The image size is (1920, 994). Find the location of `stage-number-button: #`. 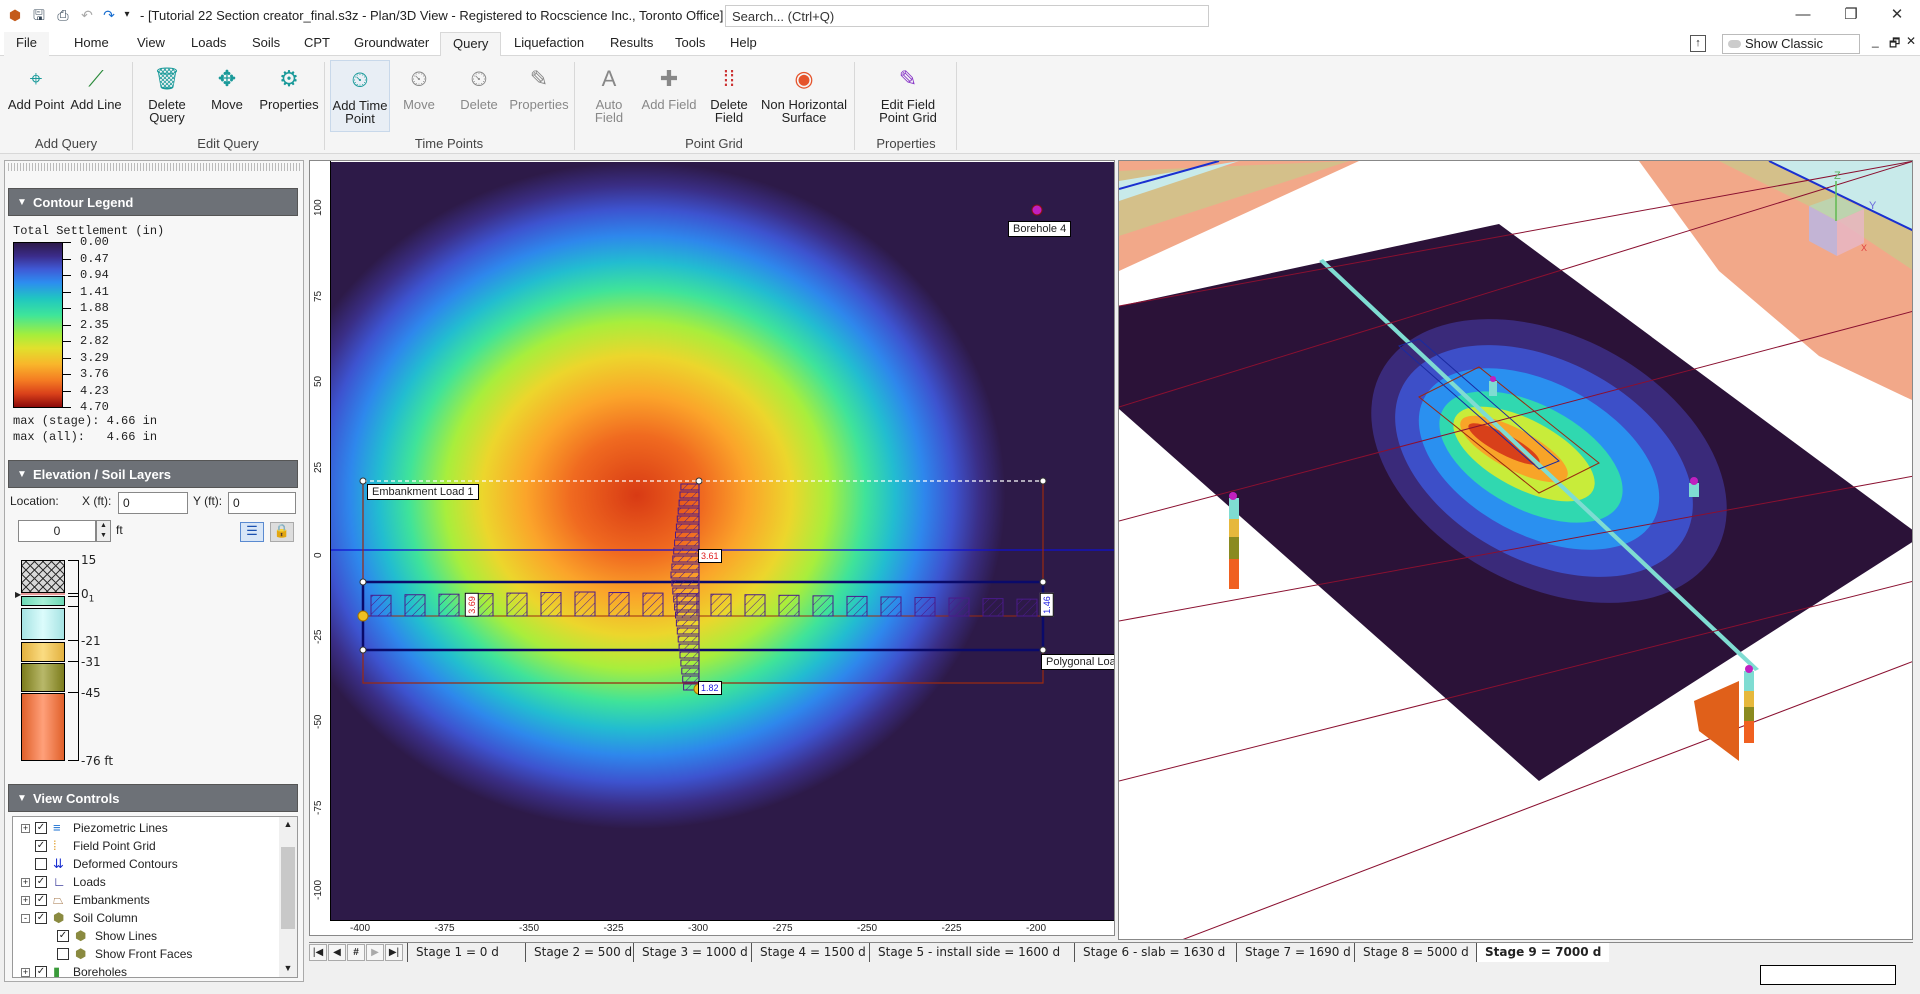

stage-number-button: # is located at coordinates (356, 952).